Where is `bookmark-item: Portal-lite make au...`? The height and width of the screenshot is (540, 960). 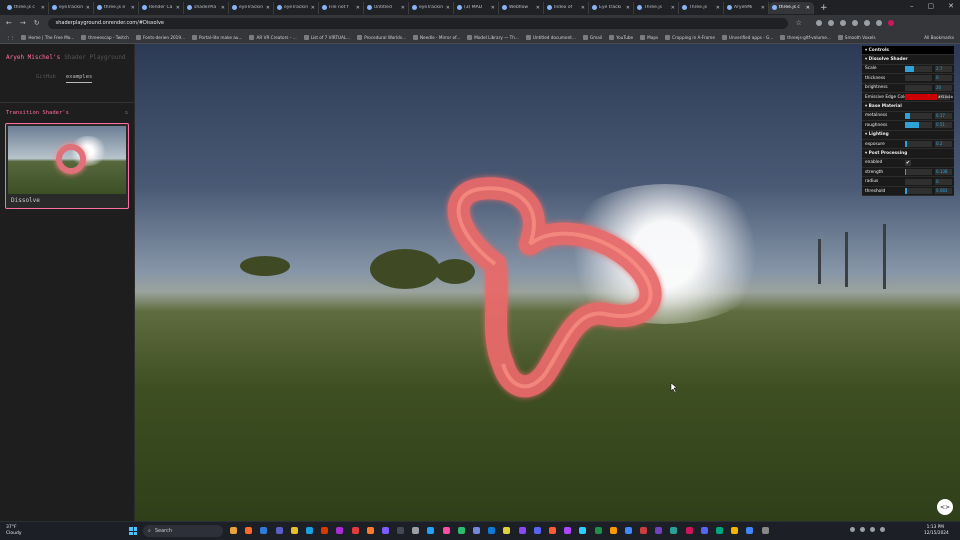
bookmark-item: Portal-lite make au... is located at coordinates (217, 37).